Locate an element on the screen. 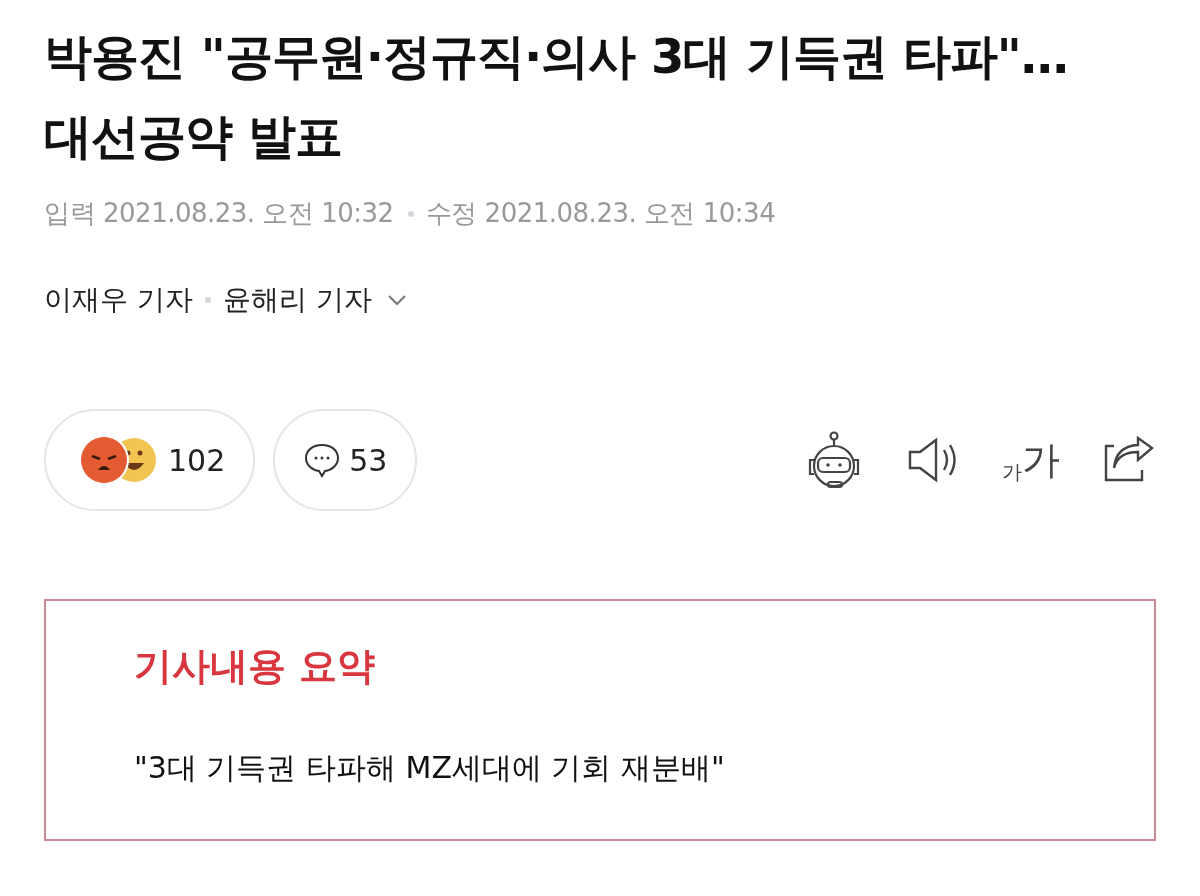  date-value: 2021.08.23. 오전 10:34 is located at coordinates (630, 213).